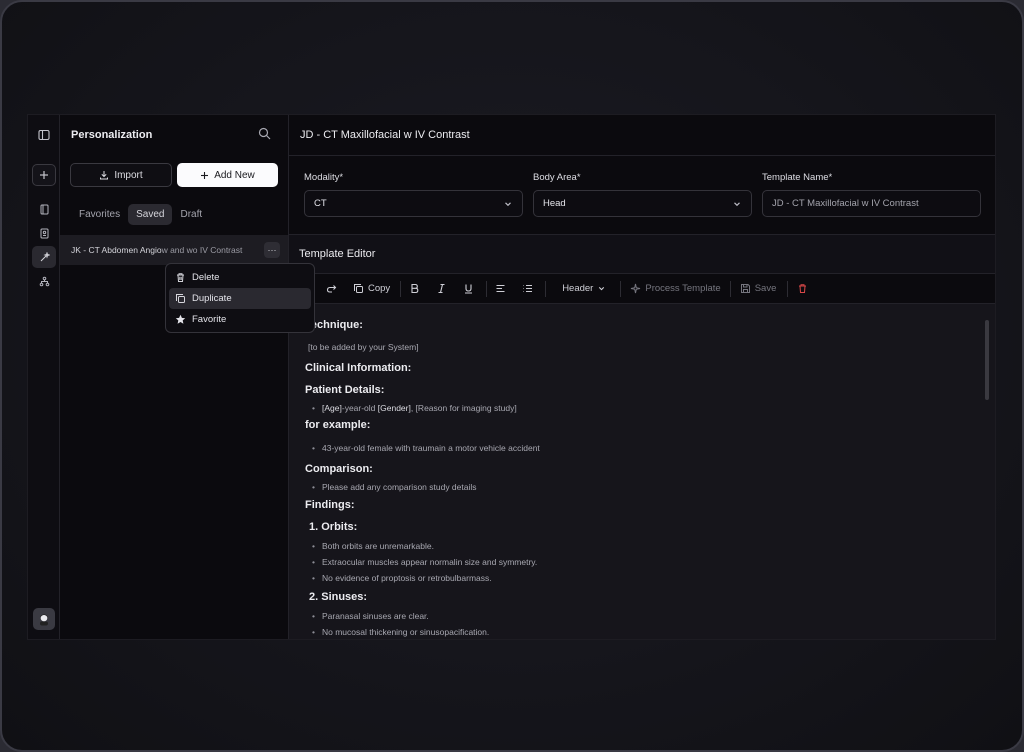 The width and height of the screenshot is (1024, 752). I want to click on user-avatar, so click(44, 619).